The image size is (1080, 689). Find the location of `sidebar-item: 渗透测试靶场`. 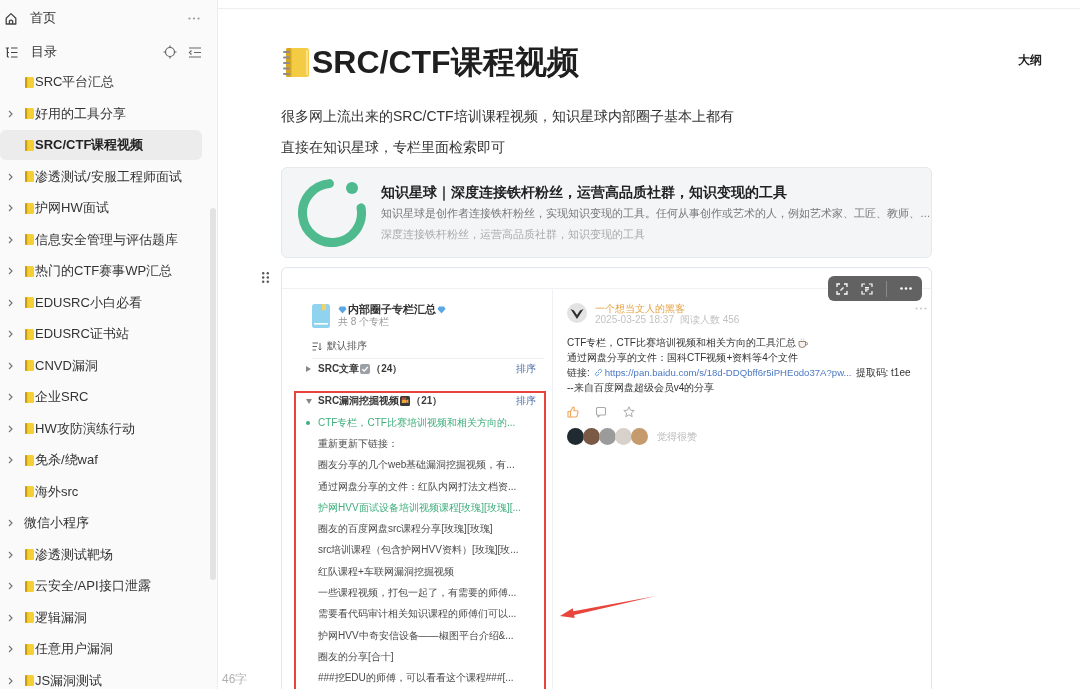

sidebar-item: 渗透测试靶场 is located at coordinates (101, 554).